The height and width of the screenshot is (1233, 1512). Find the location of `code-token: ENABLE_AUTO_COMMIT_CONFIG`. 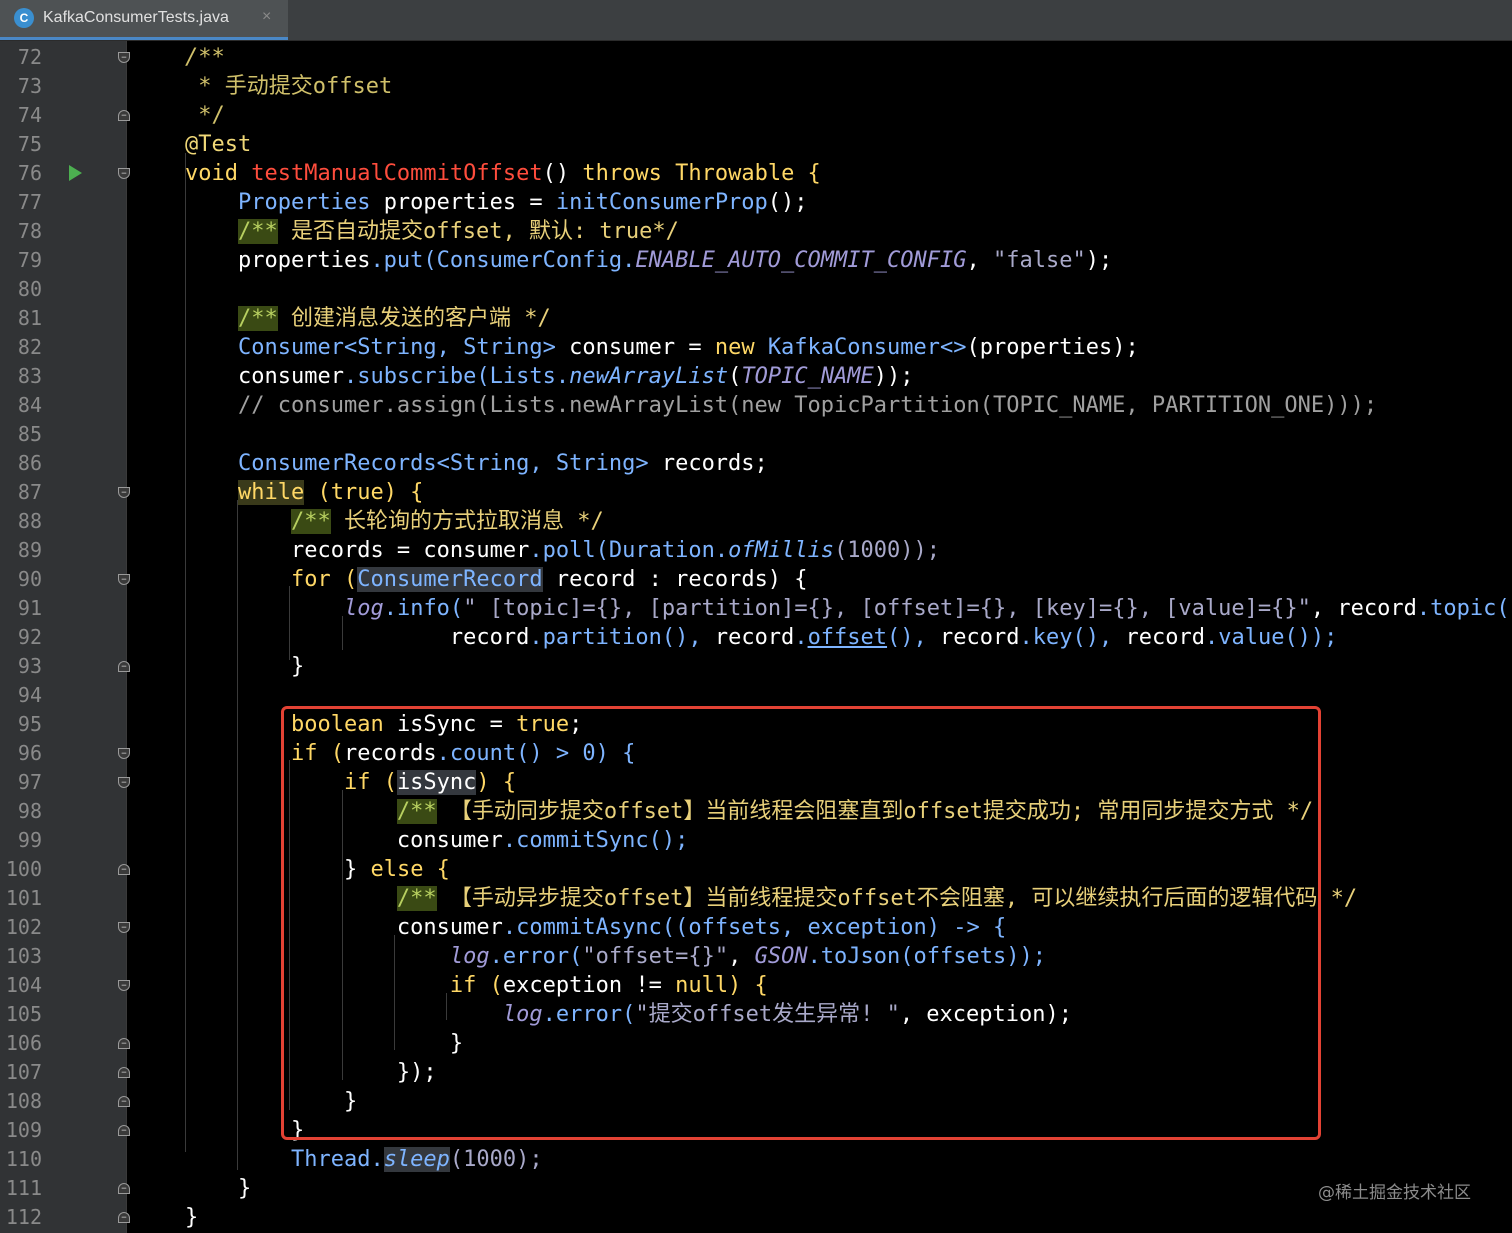

code-token: ENABLE_AUTO_COMMIT_CONFIG is located at coordinates (801, 260).